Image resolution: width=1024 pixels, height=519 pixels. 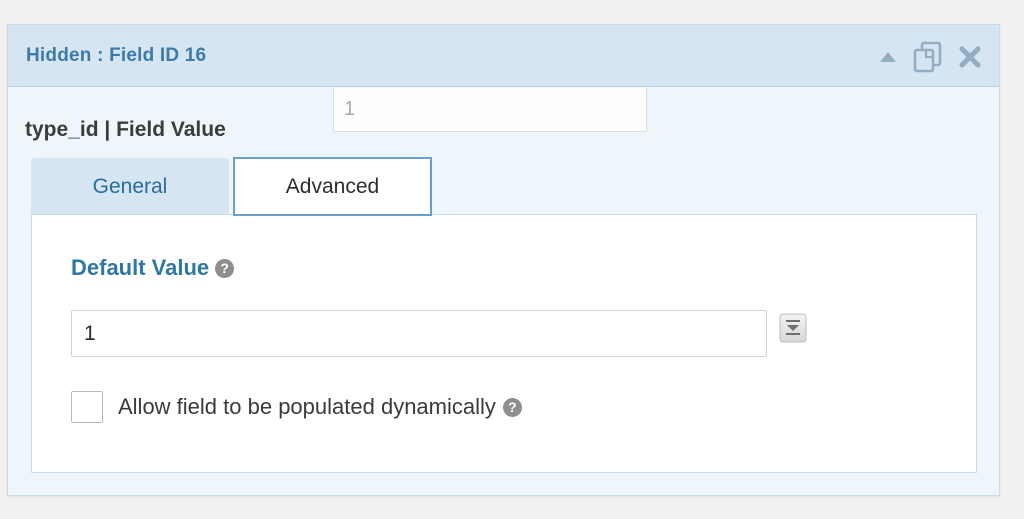 What do you see at coordinates (503, 56) in the screenshot?
I see `field-header: Hidden : Field ID 16` at bounding box center [503, 56].